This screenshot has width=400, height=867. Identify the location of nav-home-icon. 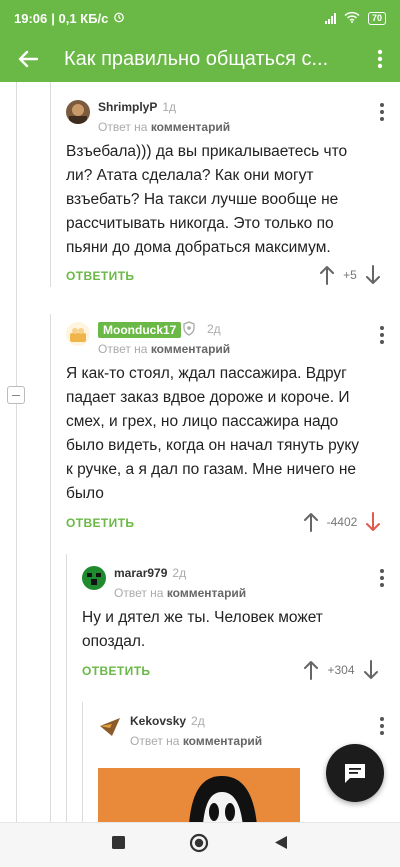
(199, 845).